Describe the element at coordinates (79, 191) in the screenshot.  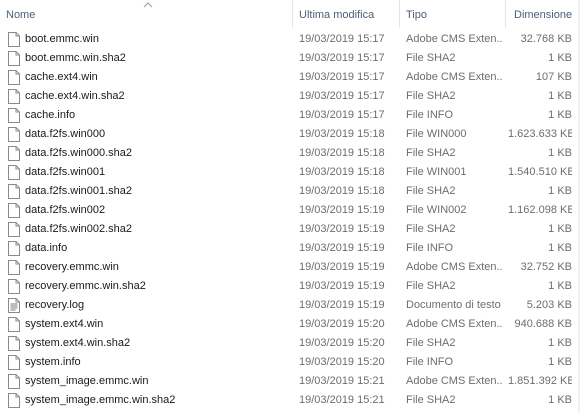
I see `file-name: data.f2fs.win001.sha2` at that location.